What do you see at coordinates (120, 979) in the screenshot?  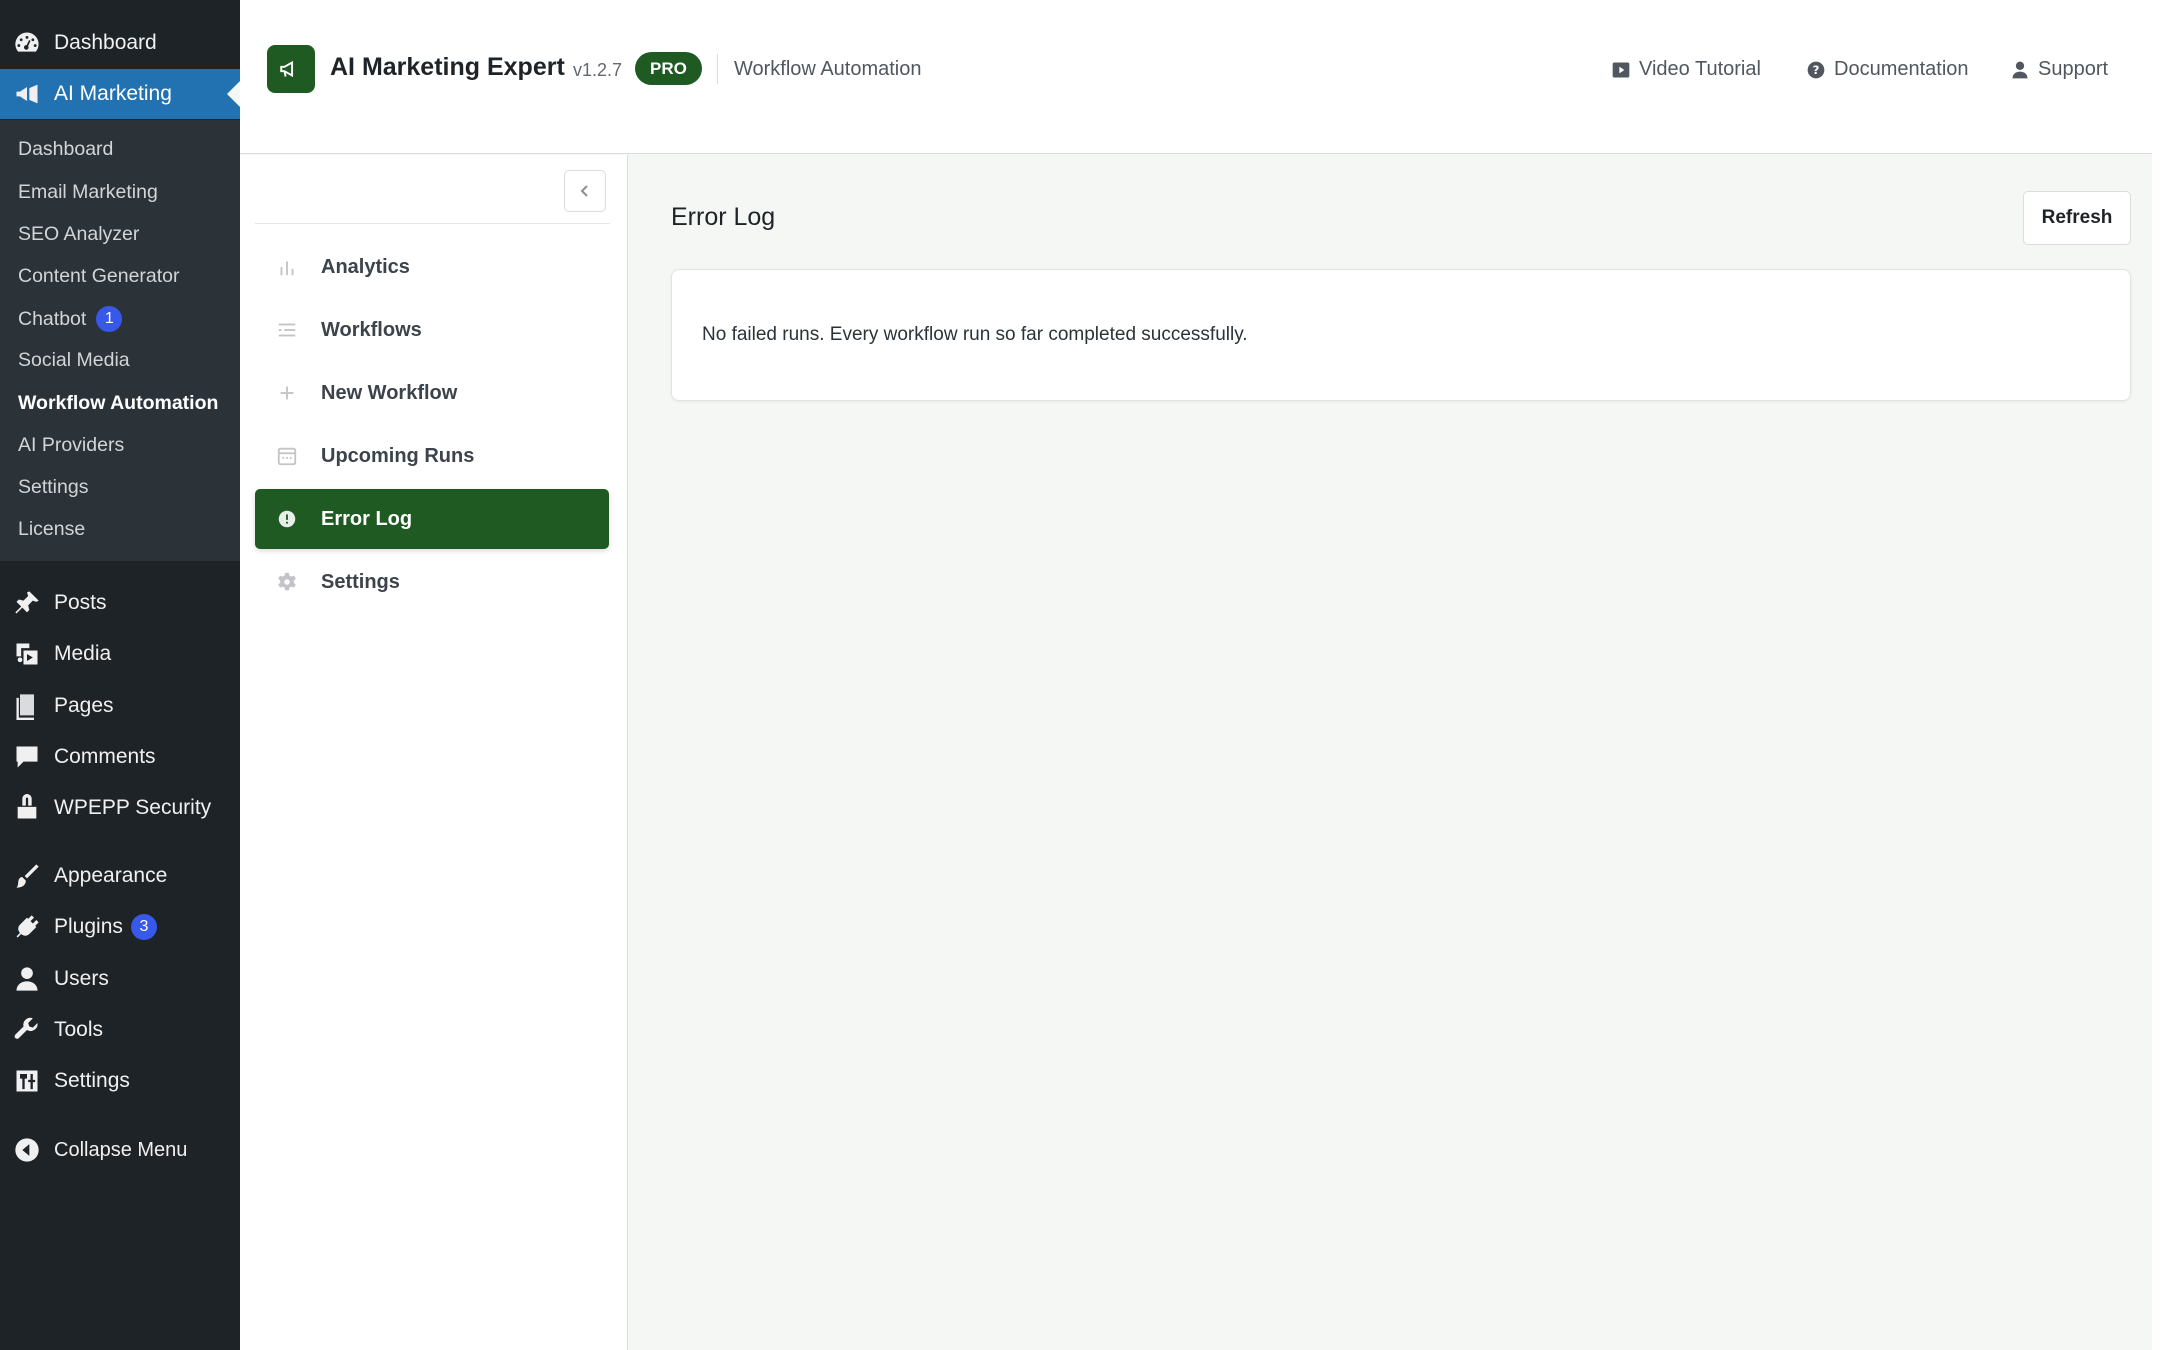 I see `menu-users: Users` at bounding box center [120, 979].